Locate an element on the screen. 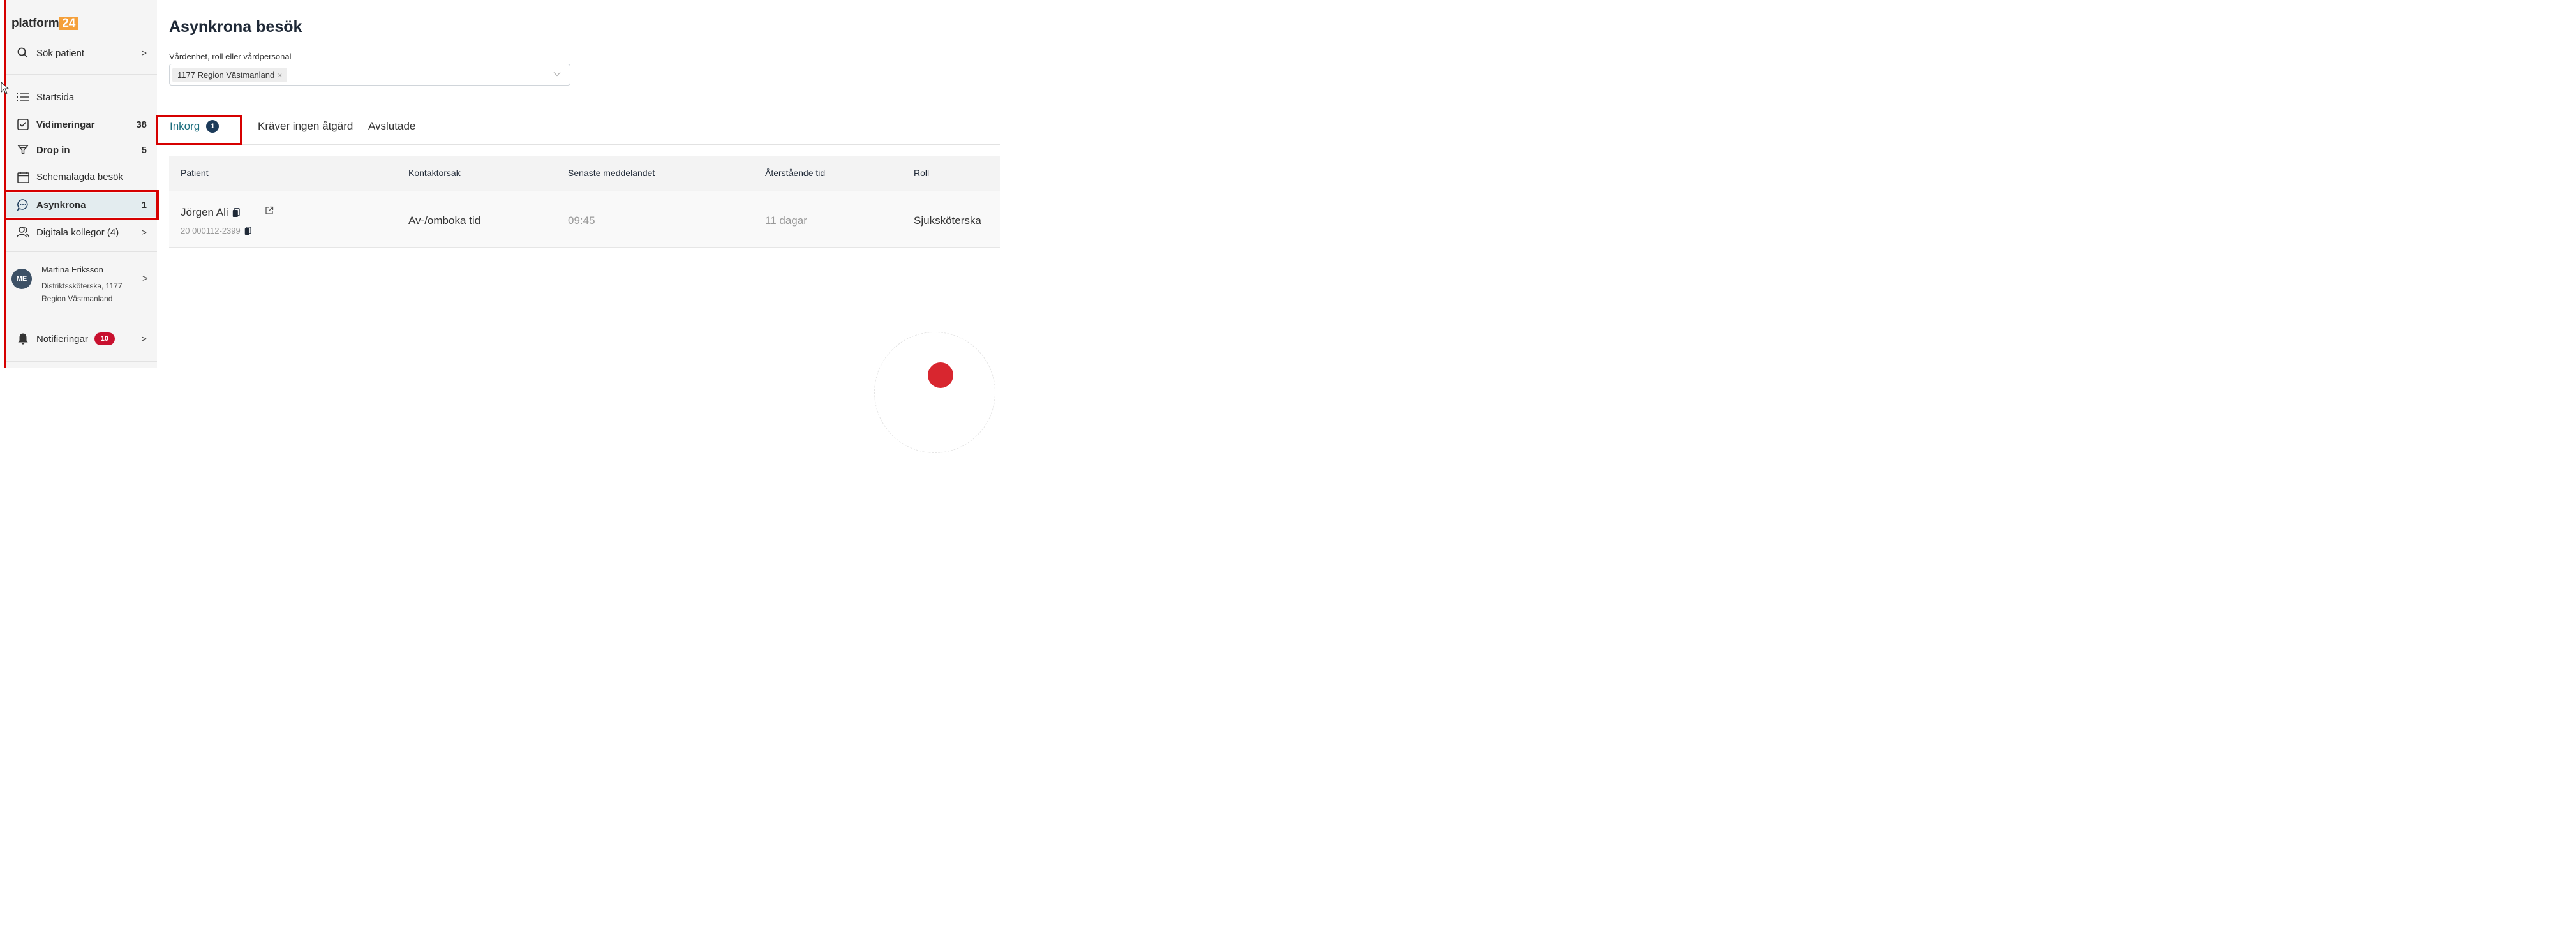 The image size is (2576, 947). sidebar-item-label: Schemalagda besök is located at coordinates (79, 177).